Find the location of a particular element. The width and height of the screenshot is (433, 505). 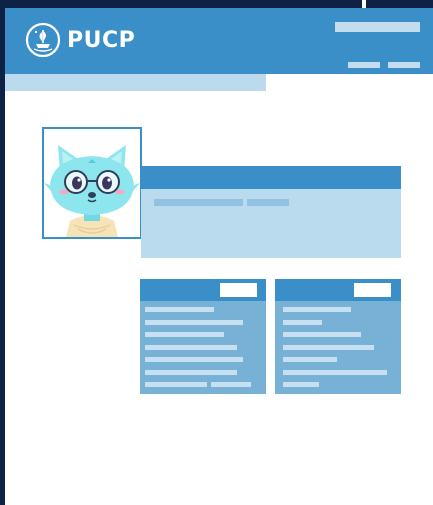

profile-panel is located at coordinates (271, 212).